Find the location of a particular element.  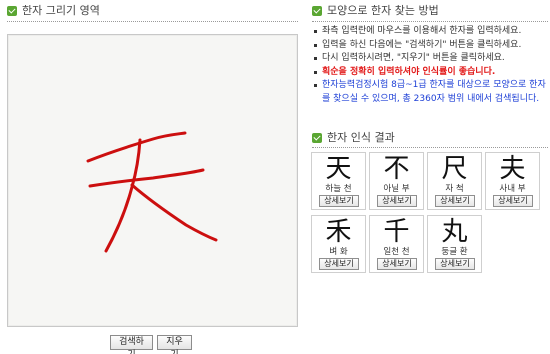

howto-title-text: 모양으로 한자 찾는 방법 is located at coordinates (383, 10).